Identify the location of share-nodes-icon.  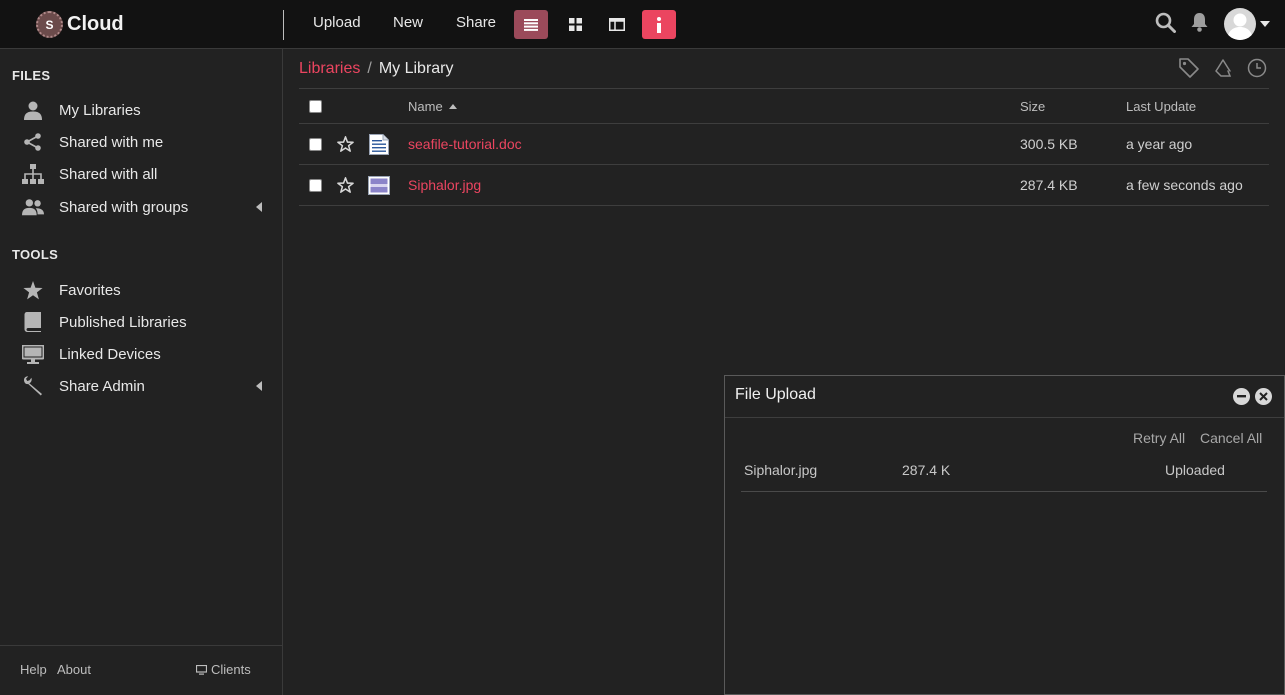
(33, 142).